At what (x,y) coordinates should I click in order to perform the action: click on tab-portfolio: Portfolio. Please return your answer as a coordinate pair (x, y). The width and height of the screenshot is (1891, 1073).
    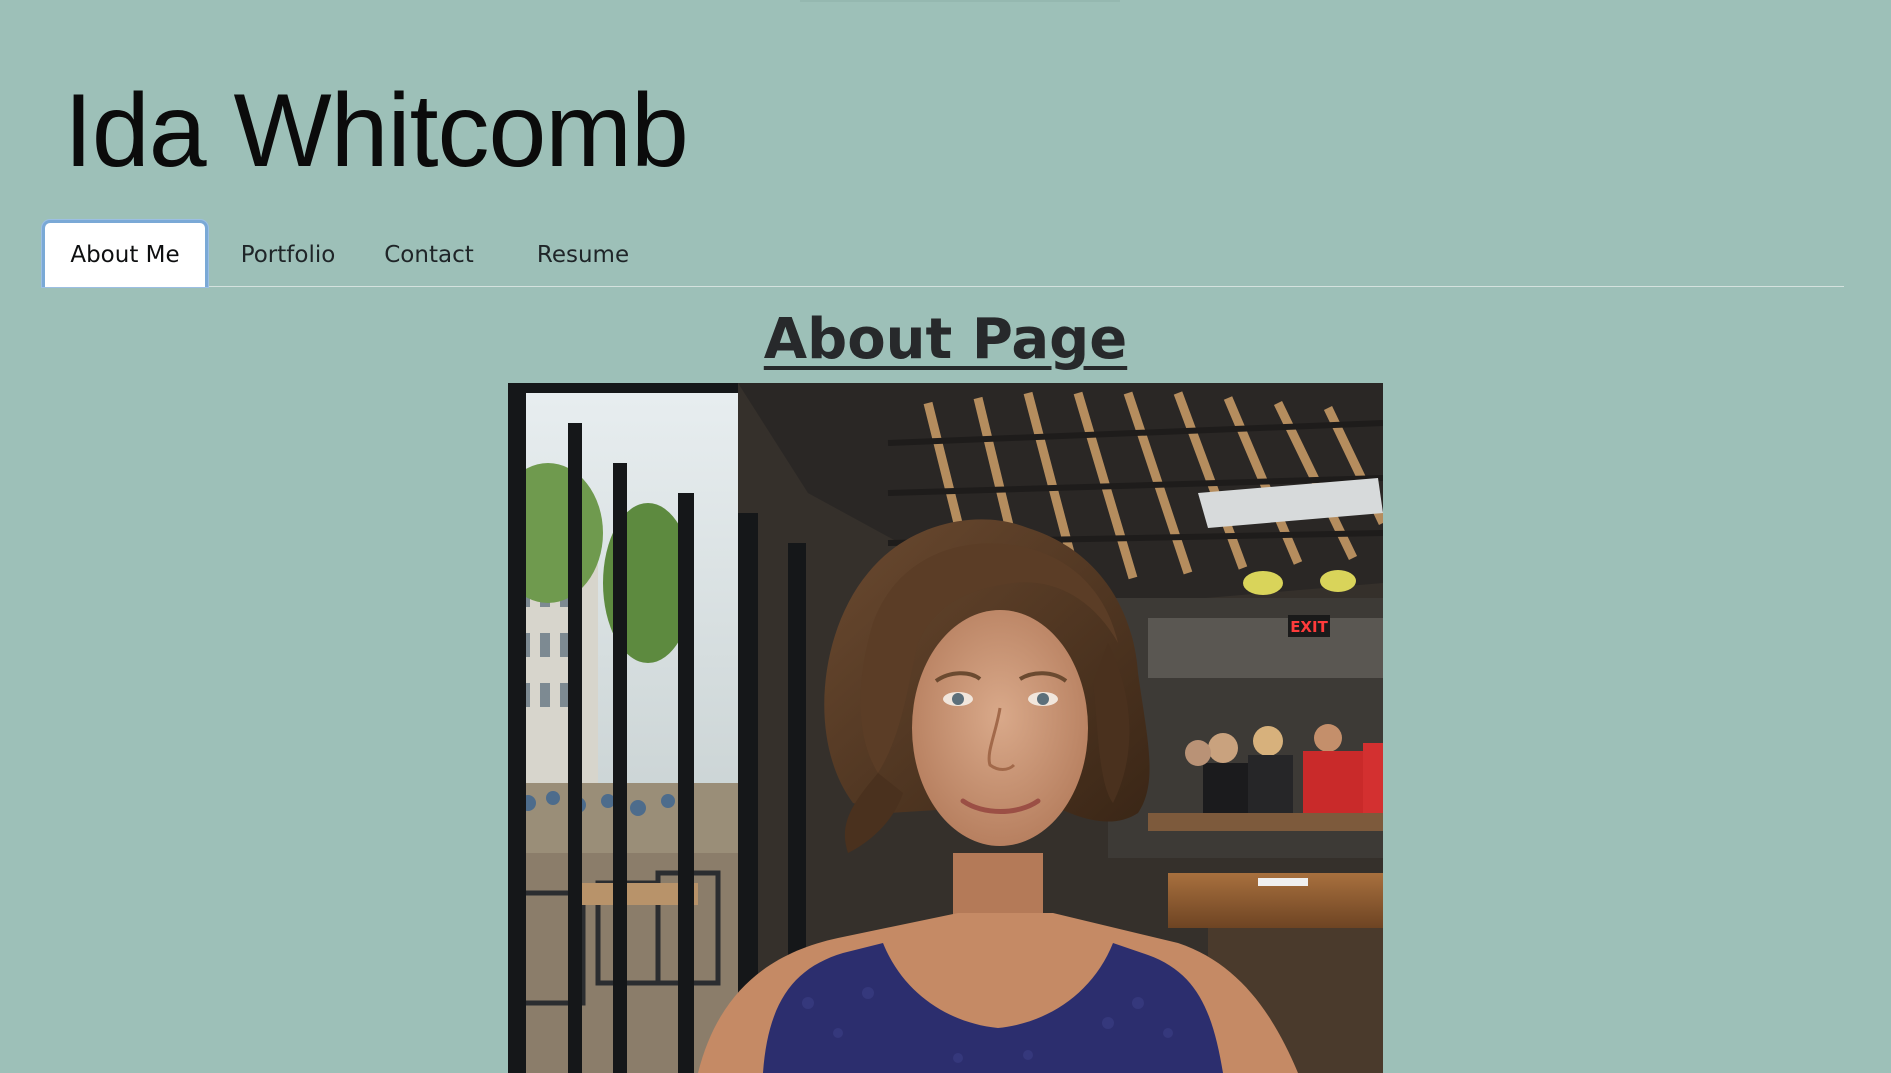
    Looking at the image, I should click on (288, 255).